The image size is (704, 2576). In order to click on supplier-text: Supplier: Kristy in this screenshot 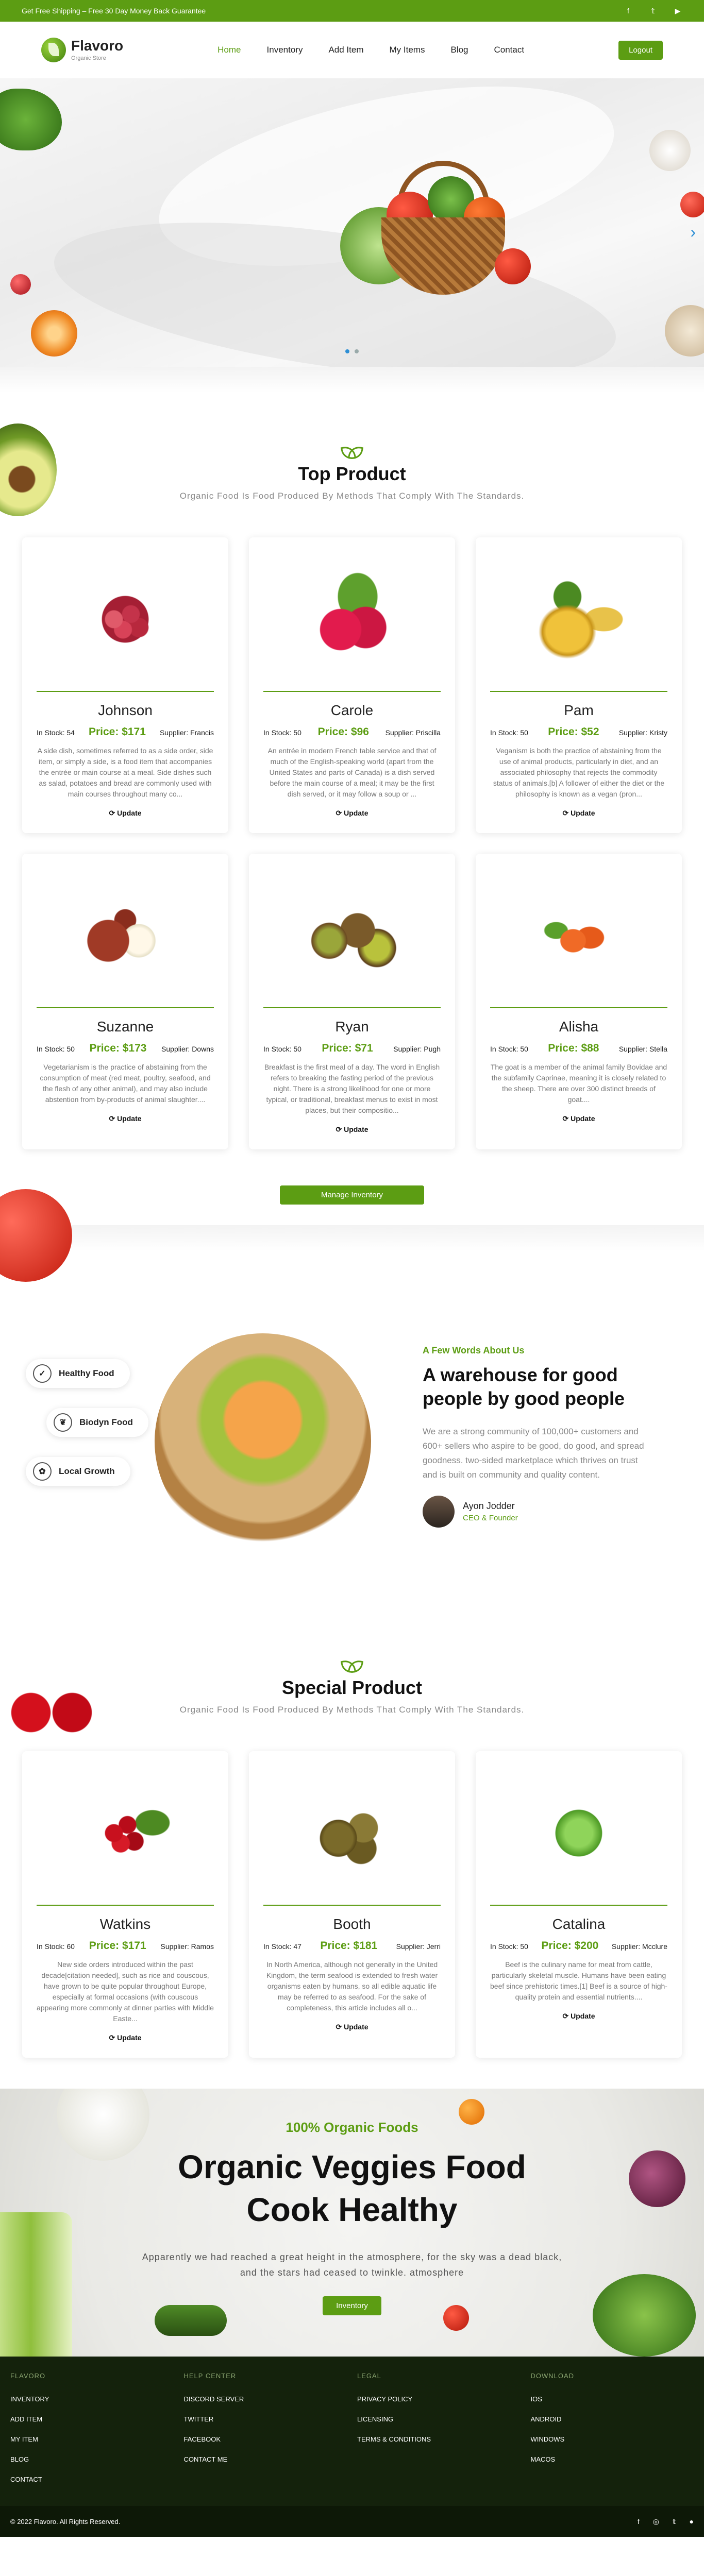, I will do `click(643, 732)`.